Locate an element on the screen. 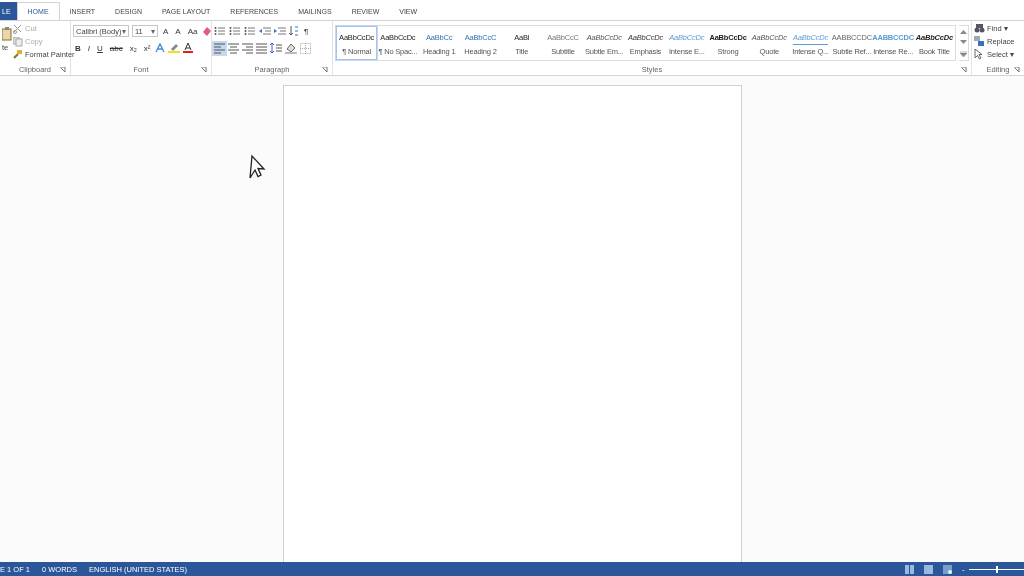 The width and height of the screenshot is (1024, 576). sort-icon is located at coordinates (294, 31).